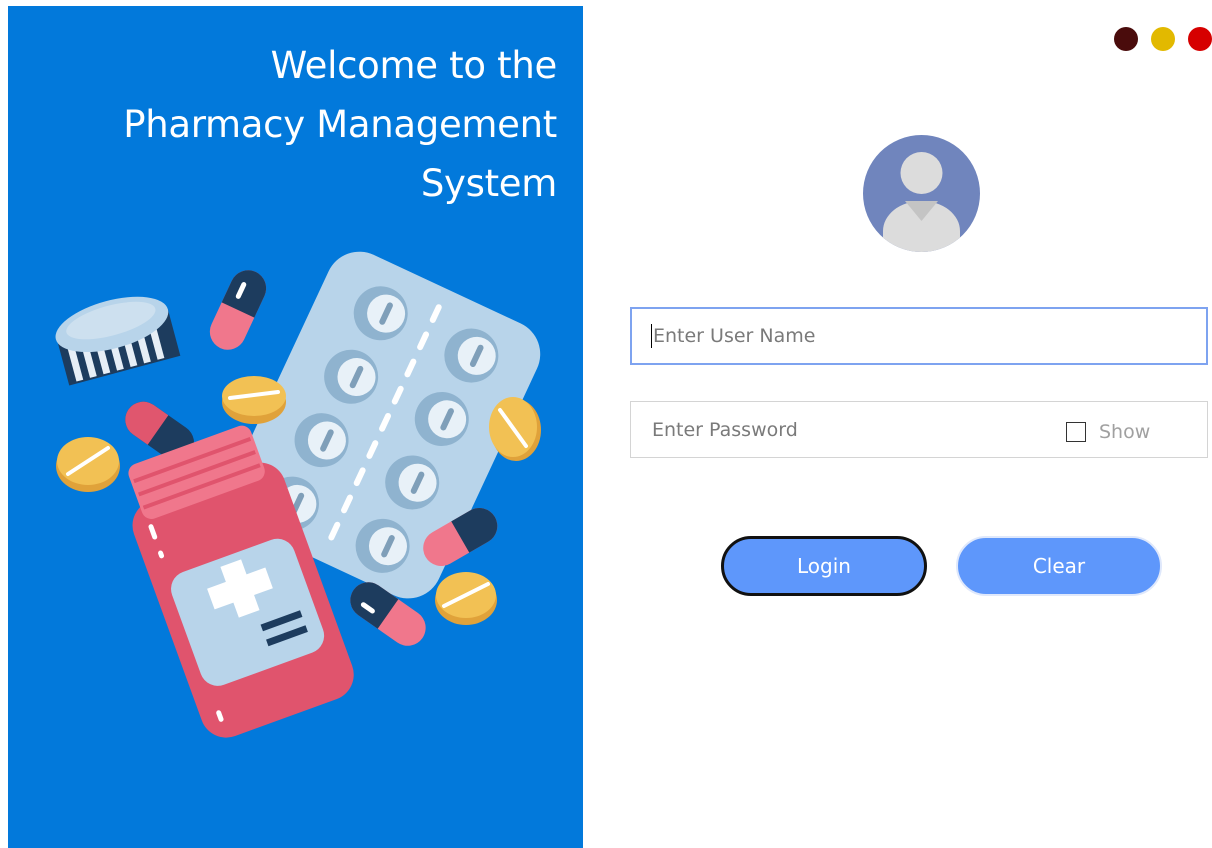 The image size is (1212, 848). Describe the element at coordinates (1200, 39) in the screenshot. I see `close-dot` at that location.